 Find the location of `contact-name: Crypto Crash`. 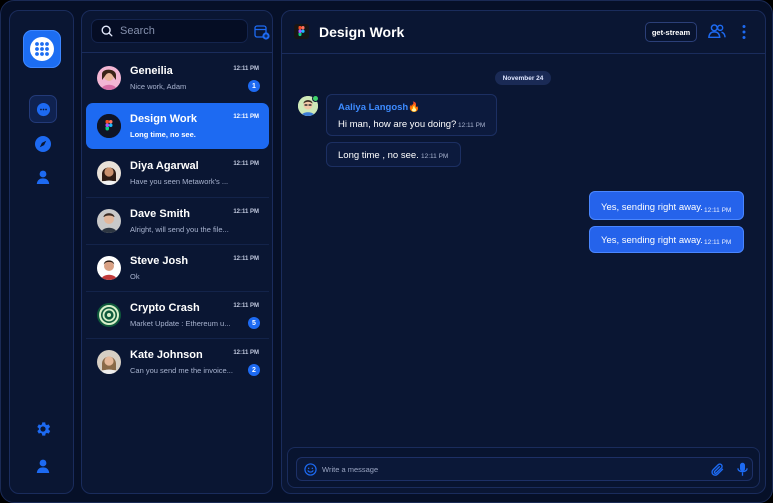

contact-name: Crypto Crash is located at coordinates (165, 308).